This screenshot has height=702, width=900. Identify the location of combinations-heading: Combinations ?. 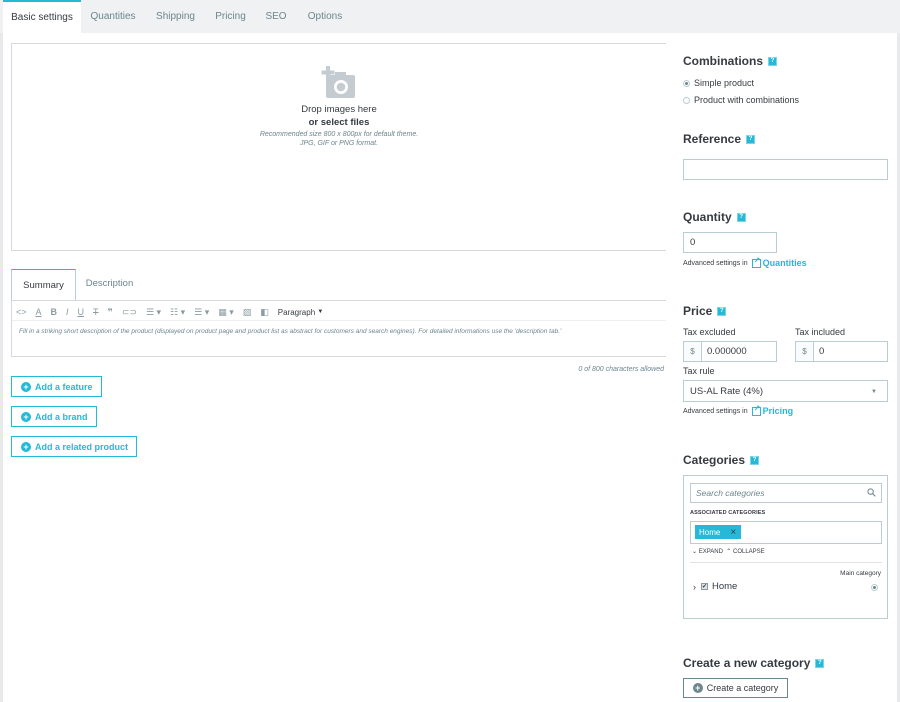
(730, 61).